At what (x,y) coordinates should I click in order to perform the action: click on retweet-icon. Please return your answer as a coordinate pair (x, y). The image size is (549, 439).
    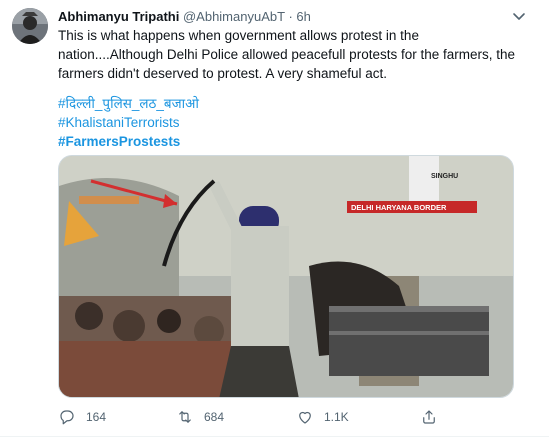
    Looking at the image, I should click on (185, 417).